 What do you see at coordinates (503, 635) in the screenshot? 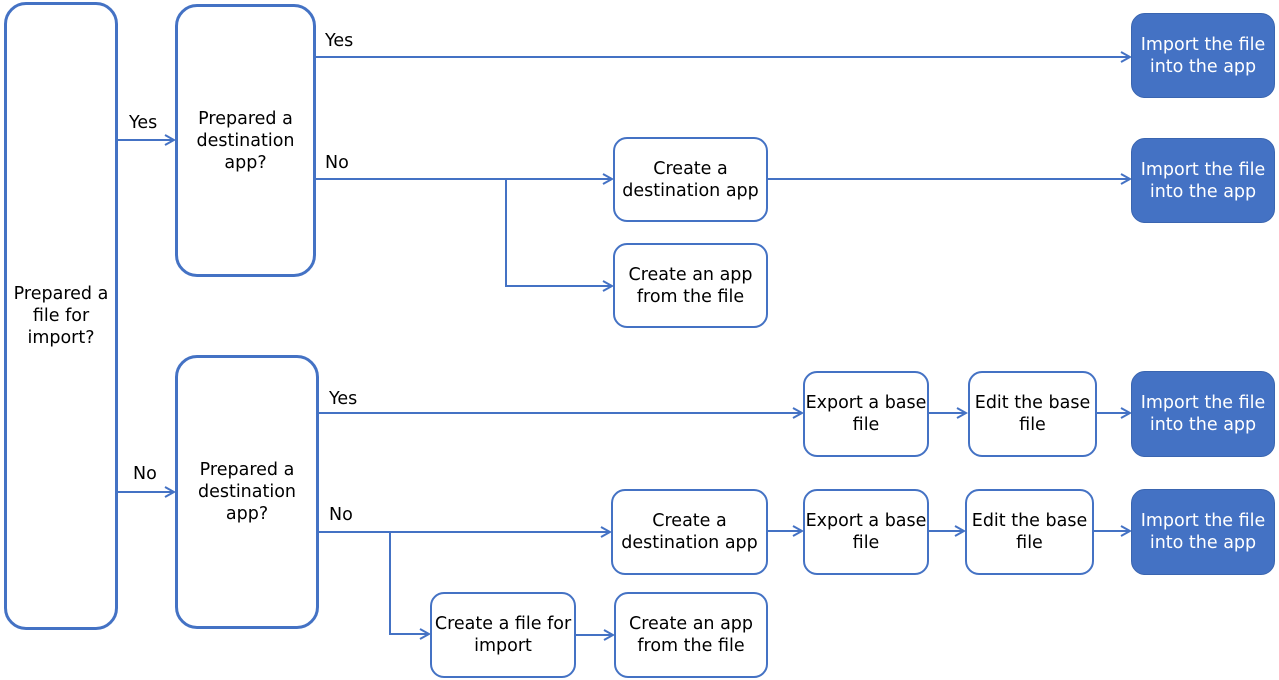
I see `step-create-file-for-import: Create a file for import` at bounding box center [503, 635].